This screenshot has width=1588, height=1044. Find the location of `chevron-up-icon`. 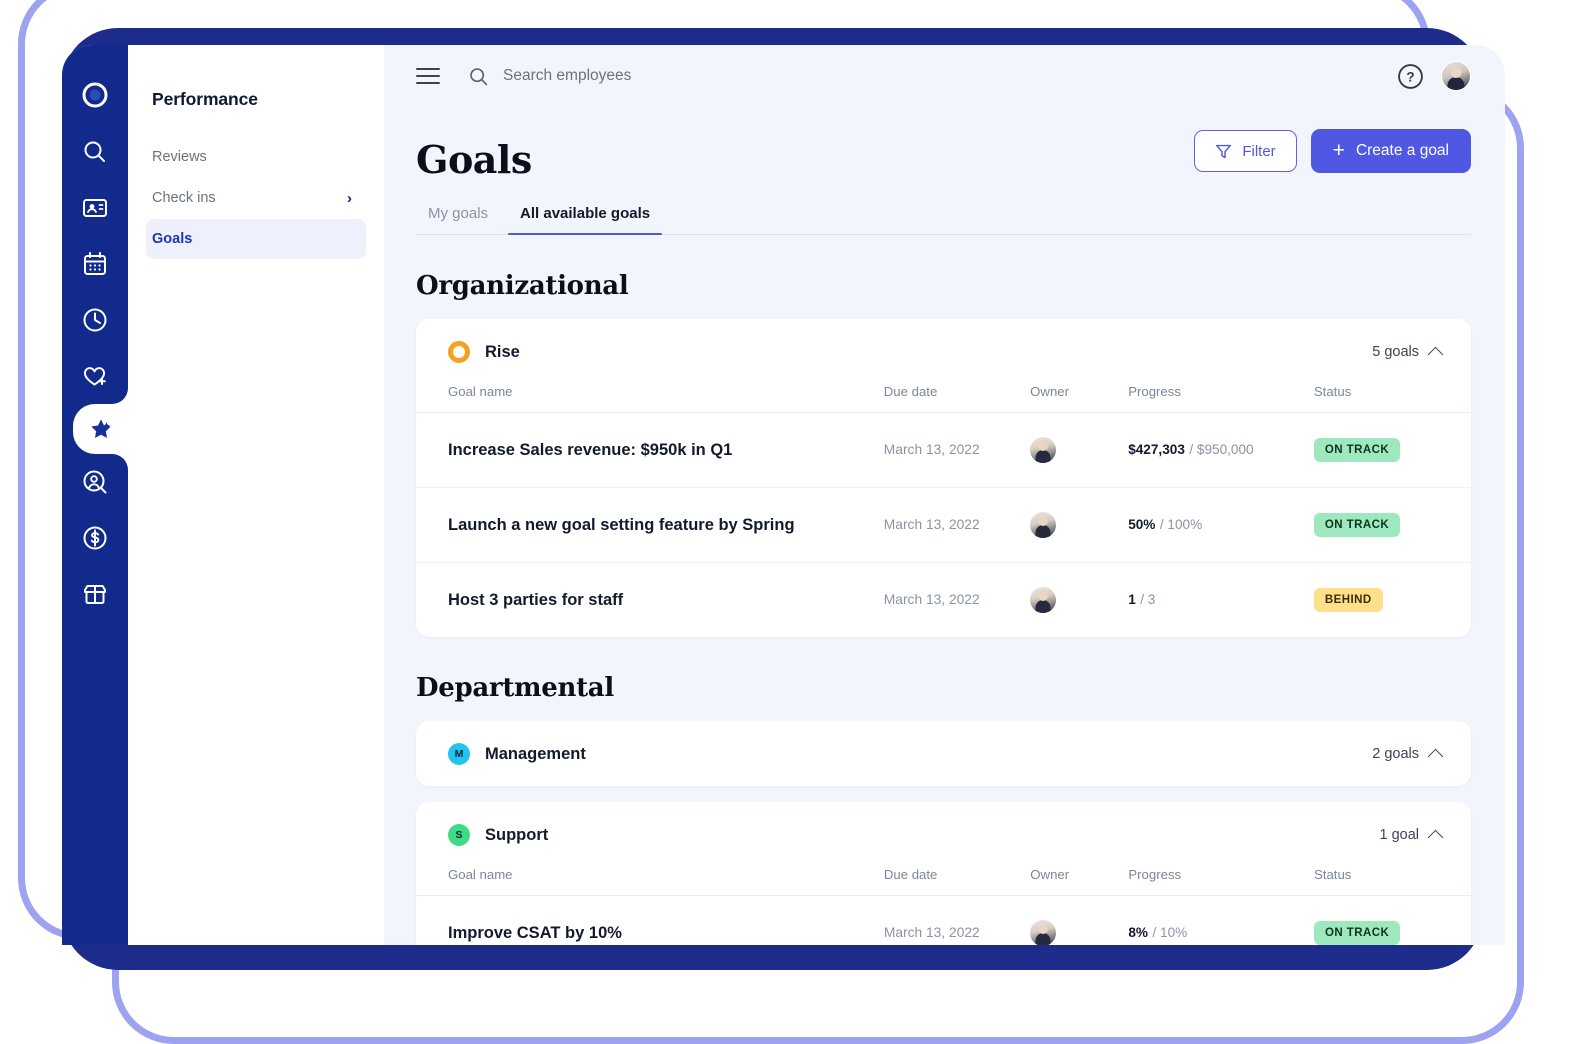

chevron-up-icon is located at coordinates (1435, 756).